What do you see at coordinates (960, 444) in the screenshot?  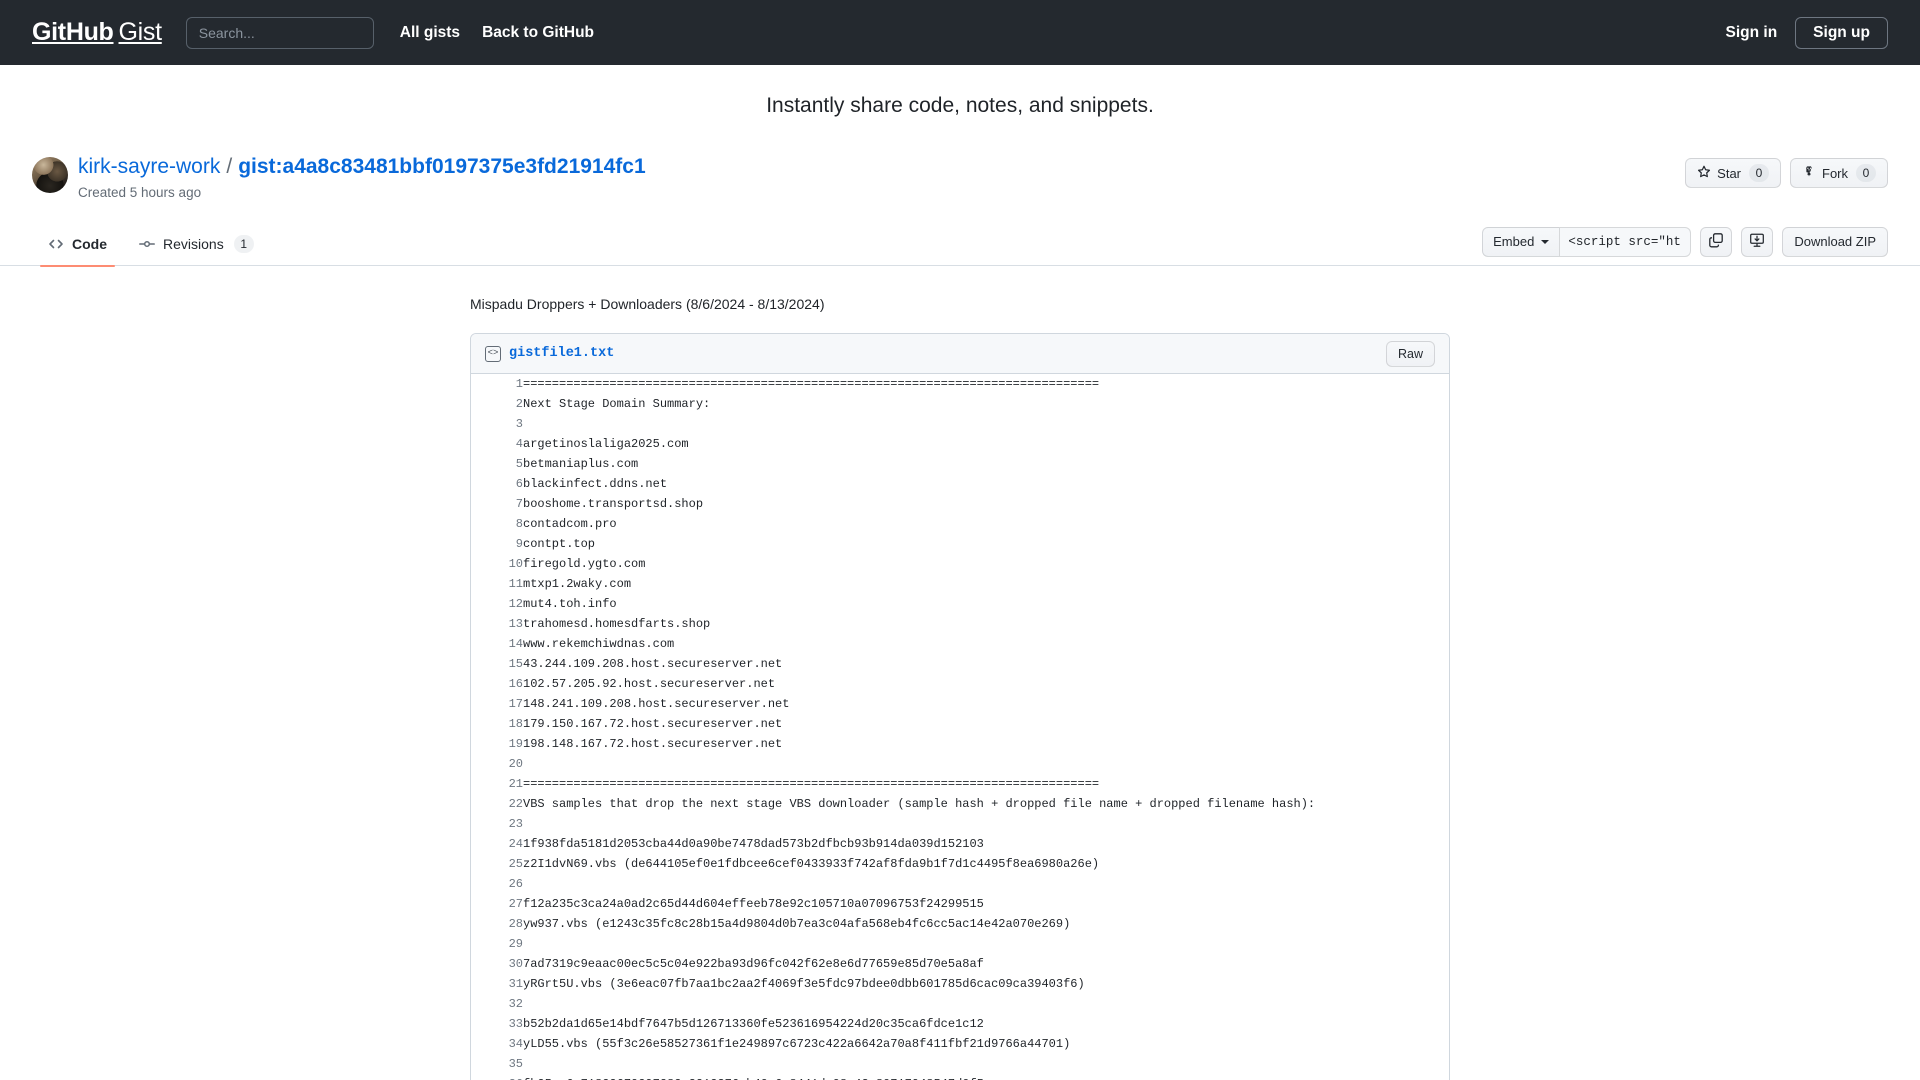 I see `code-line: 4 argetinoslaliga2025.com` at bounding box center [960, 444].